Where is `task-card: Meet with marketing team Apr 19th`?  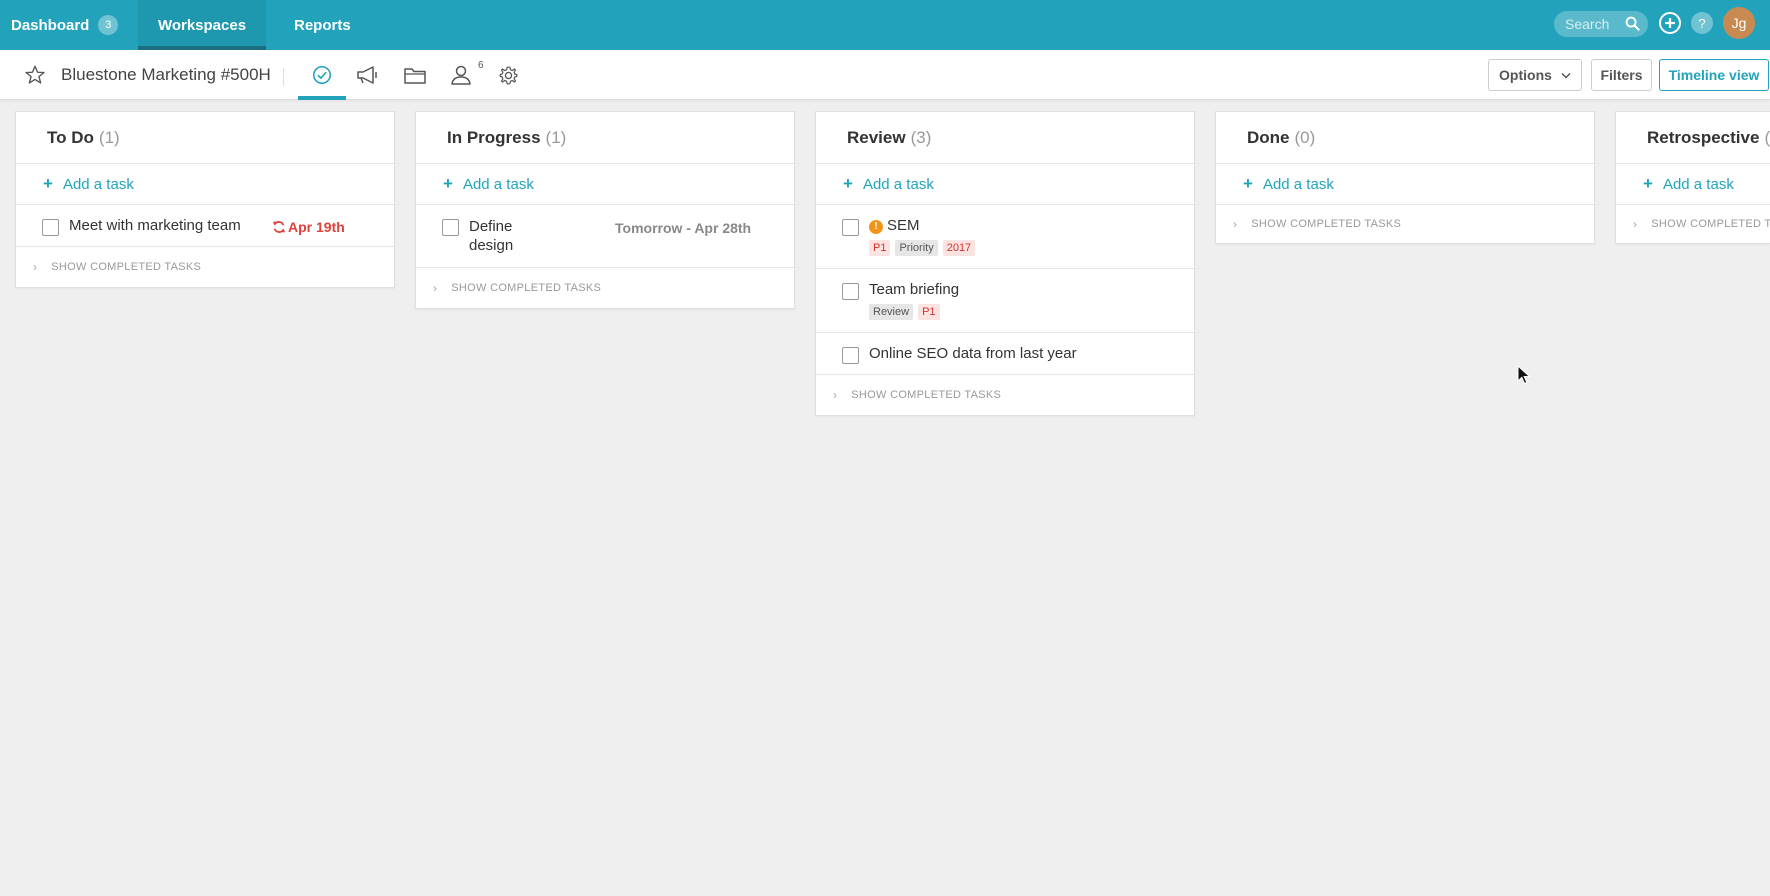
task-card: Meet with marketing team Apr 19th is located at coordinates (205, 226).